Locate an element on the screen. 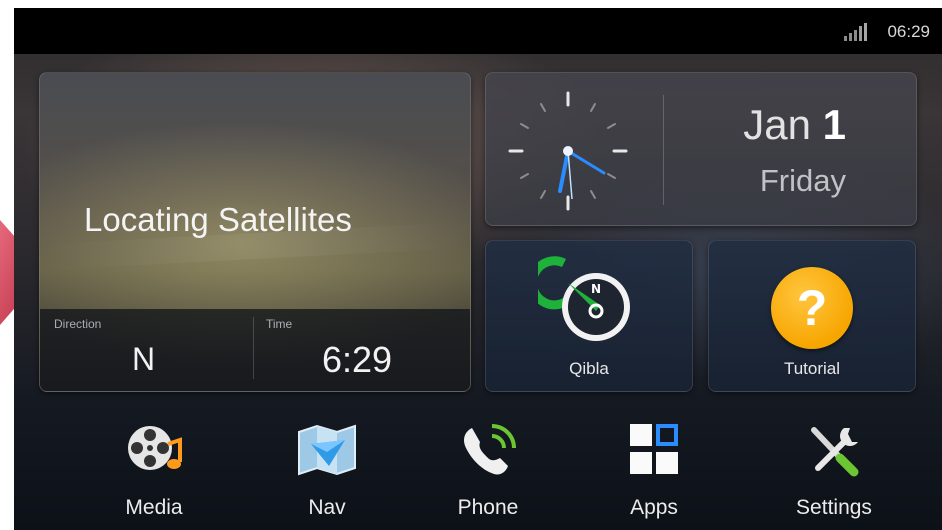 The image size is (942, 530). dock-item-settings: Settings is located at coordinates (834, 469).